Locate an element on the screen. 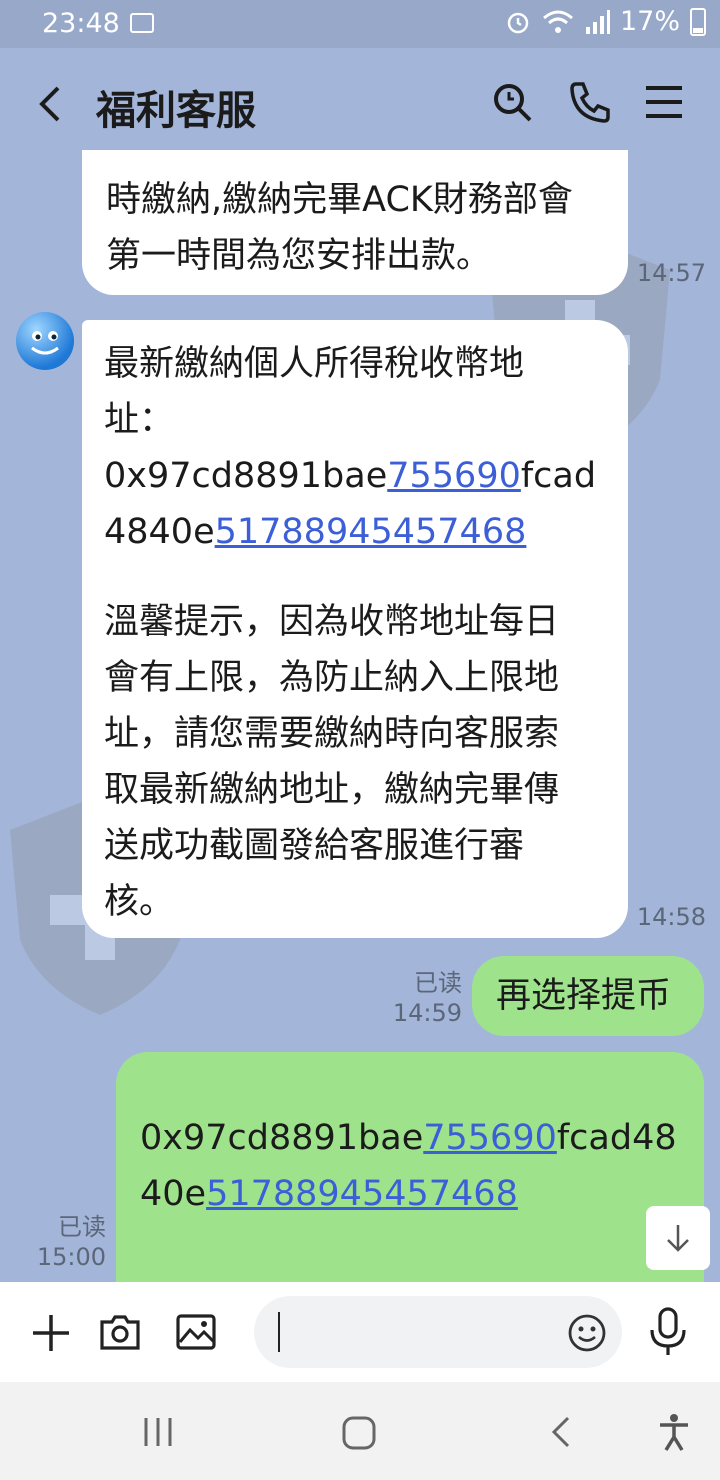 Image resolution: width=720 pixels, height=1480 pixels. message-input-bar is located at coordinates (360, 1332).